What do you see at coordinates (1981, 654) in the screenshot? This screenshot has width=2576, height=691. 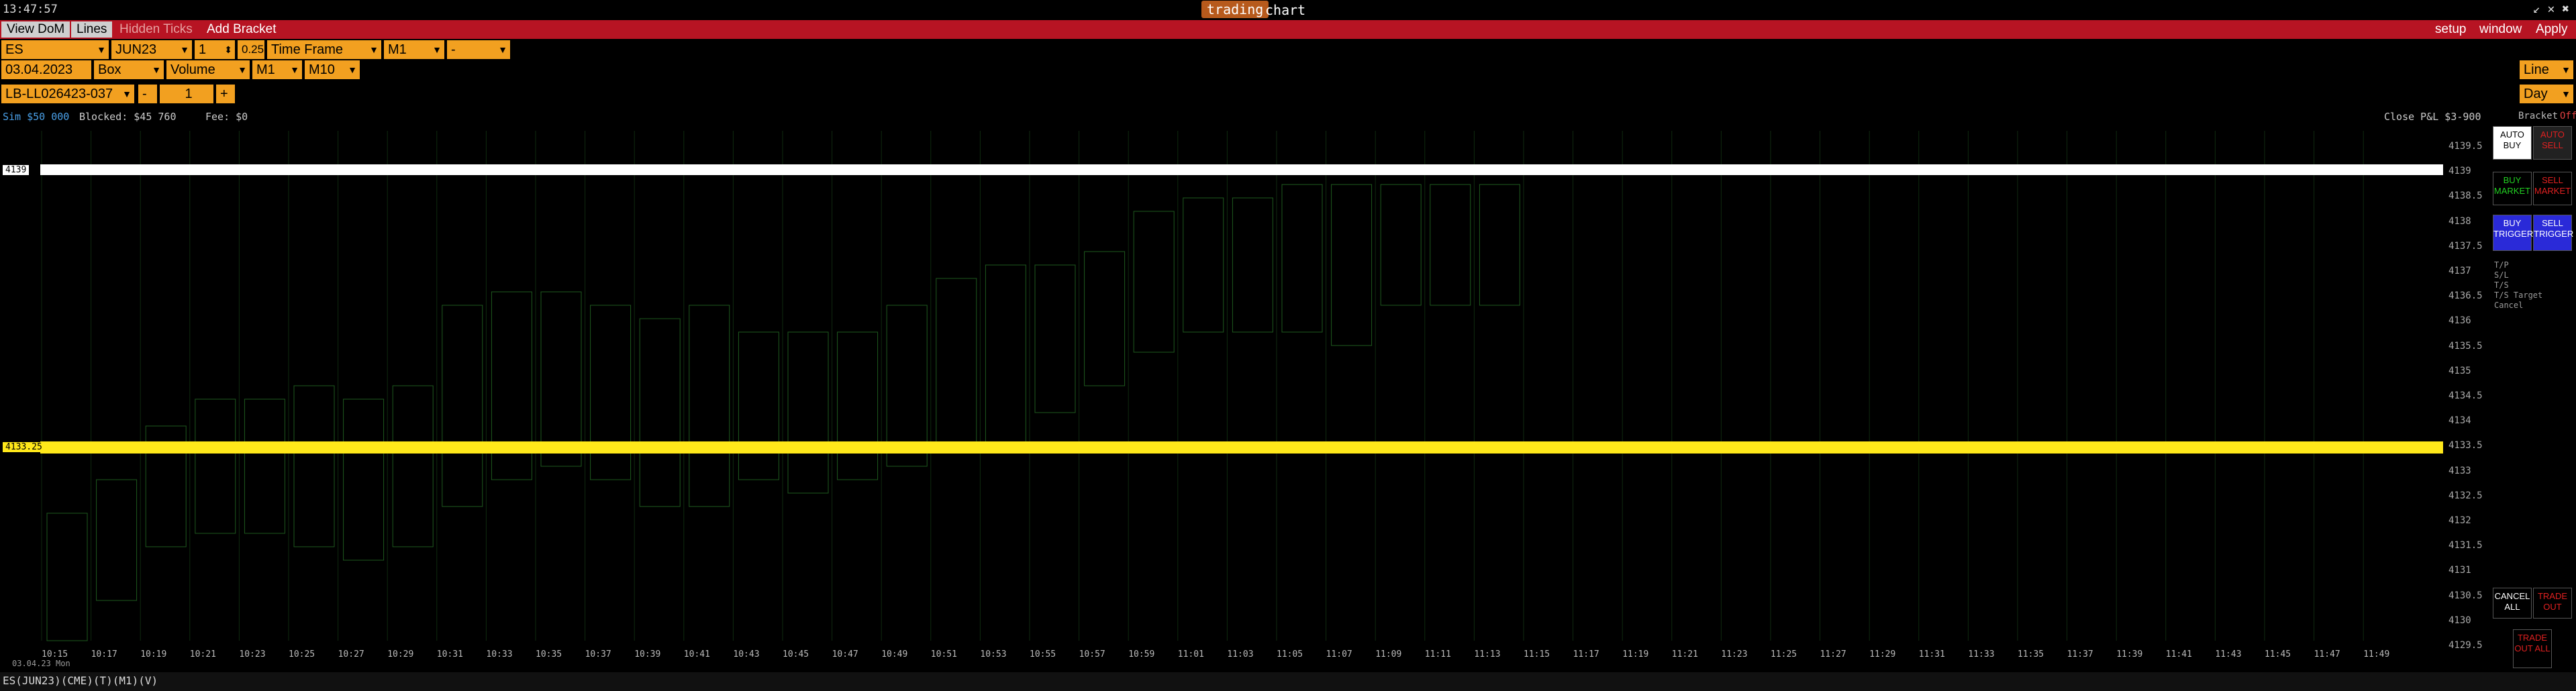 I see `time-tick: 11:33` at bounding box center [1981, 654].